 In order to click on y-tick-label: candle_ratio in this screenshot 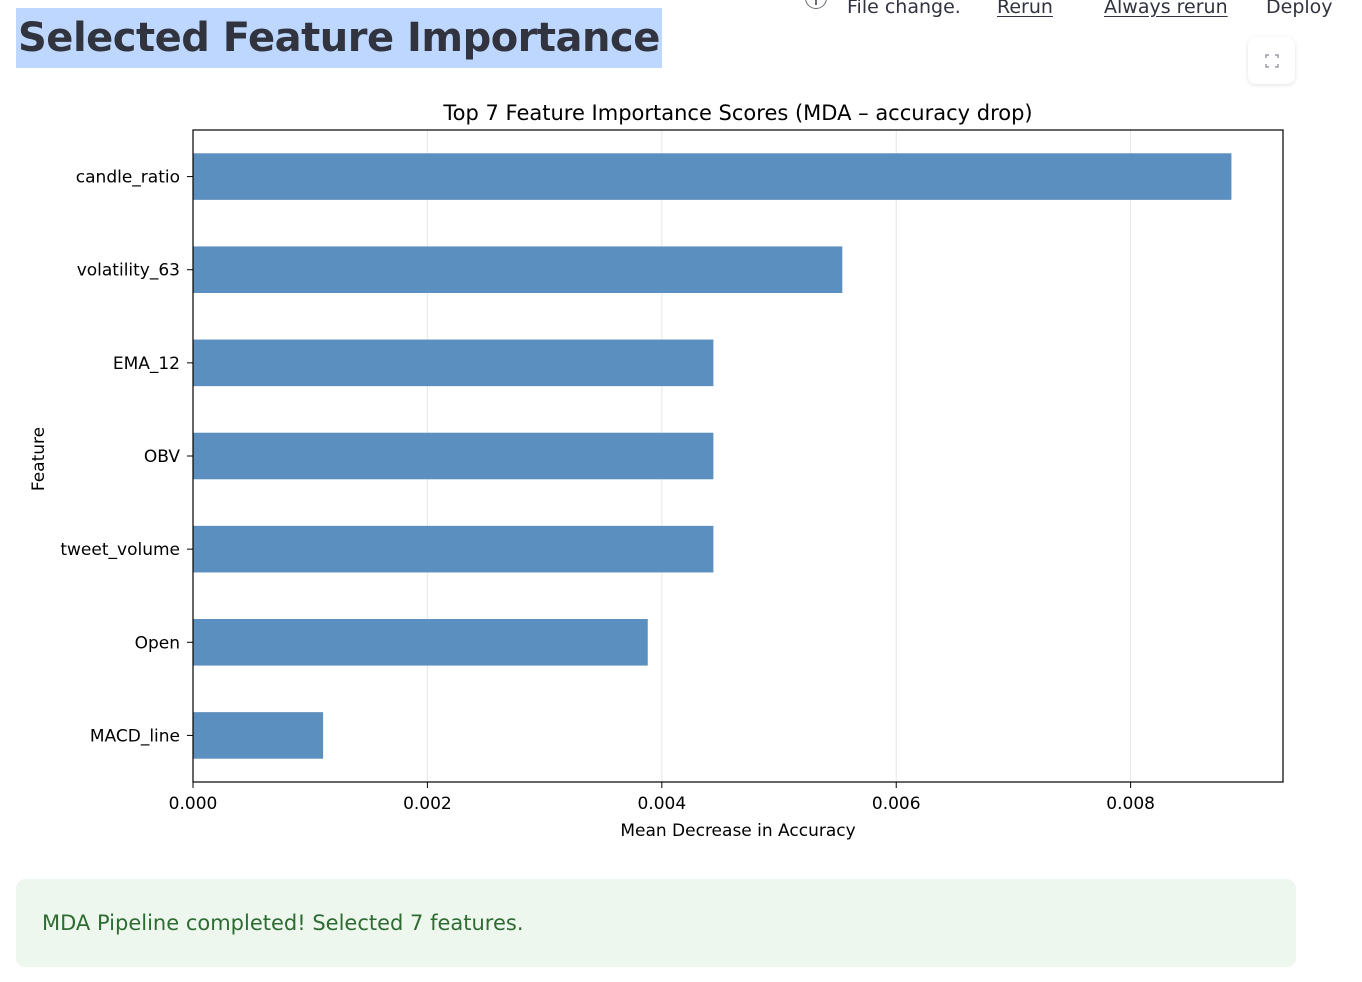, I will do `click(128, 178)`.